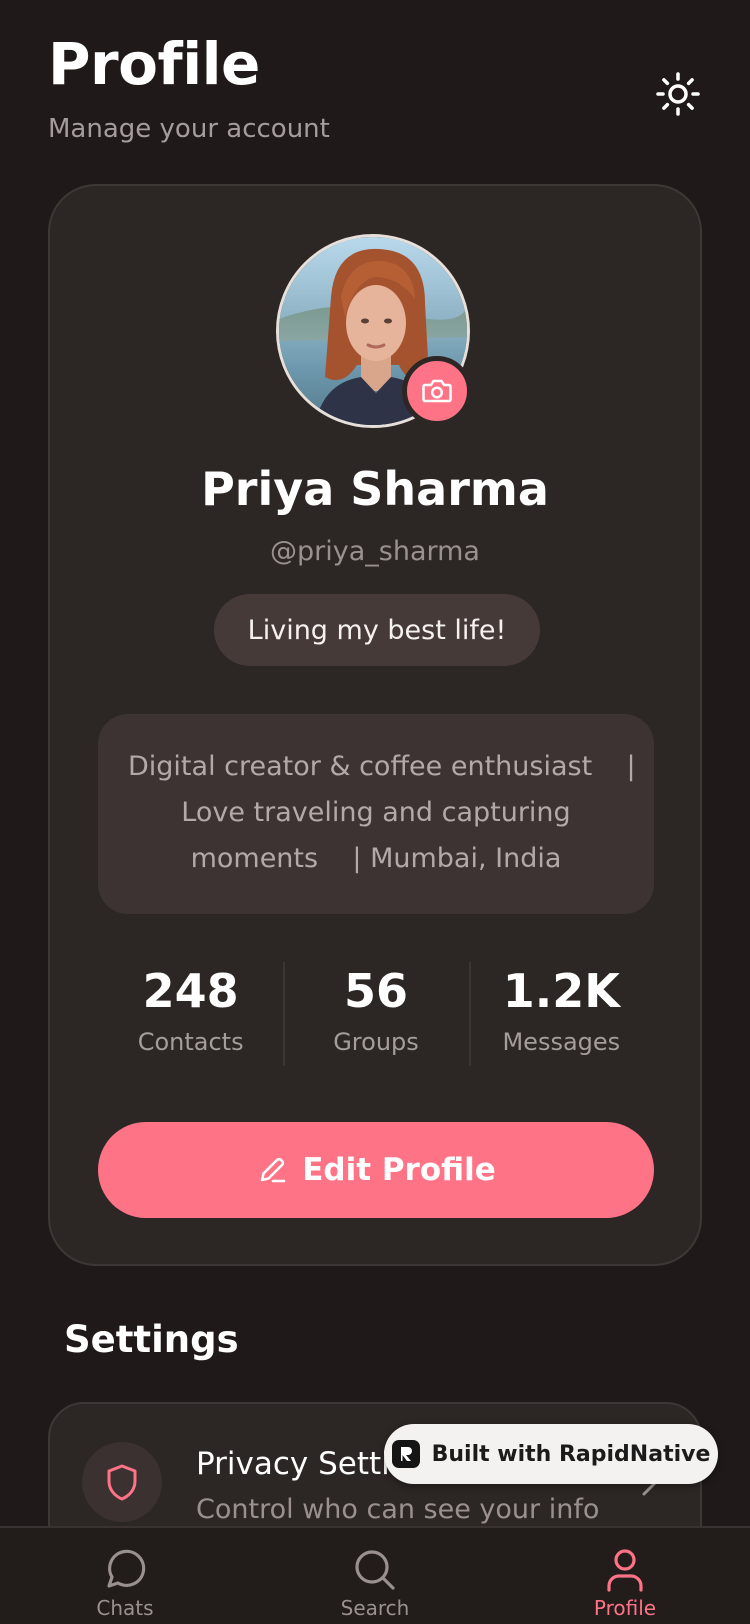 Image resolution: width=750 pixels, height=1624 pixels. What do you see at coordinates (189, 129) in the screenshot?
I see `page-subtitle: Manage your account` at bounding box center [189, 129].